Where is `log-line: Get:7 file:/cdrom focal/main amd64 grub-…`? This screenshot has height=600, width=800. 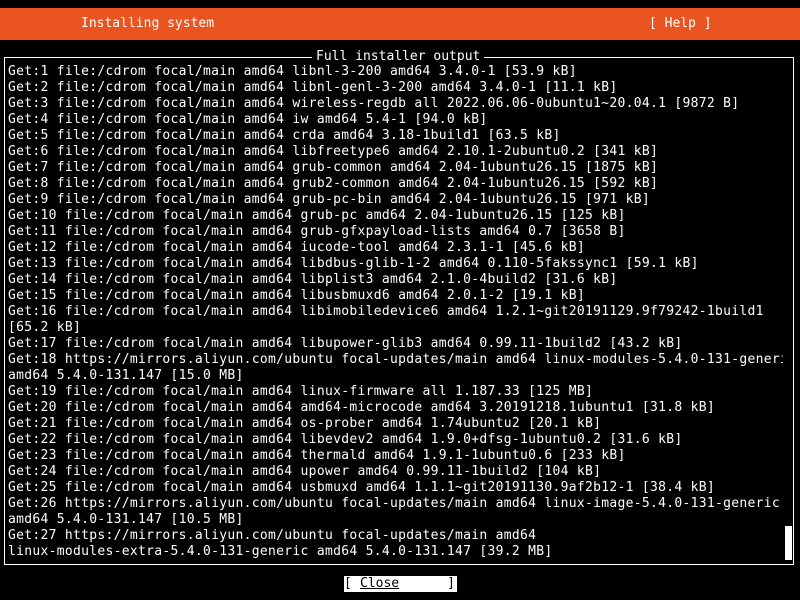
log-line: Get:7 file:/cdrom focal/main amd64 grub-… is located at coordinates (333, 167).